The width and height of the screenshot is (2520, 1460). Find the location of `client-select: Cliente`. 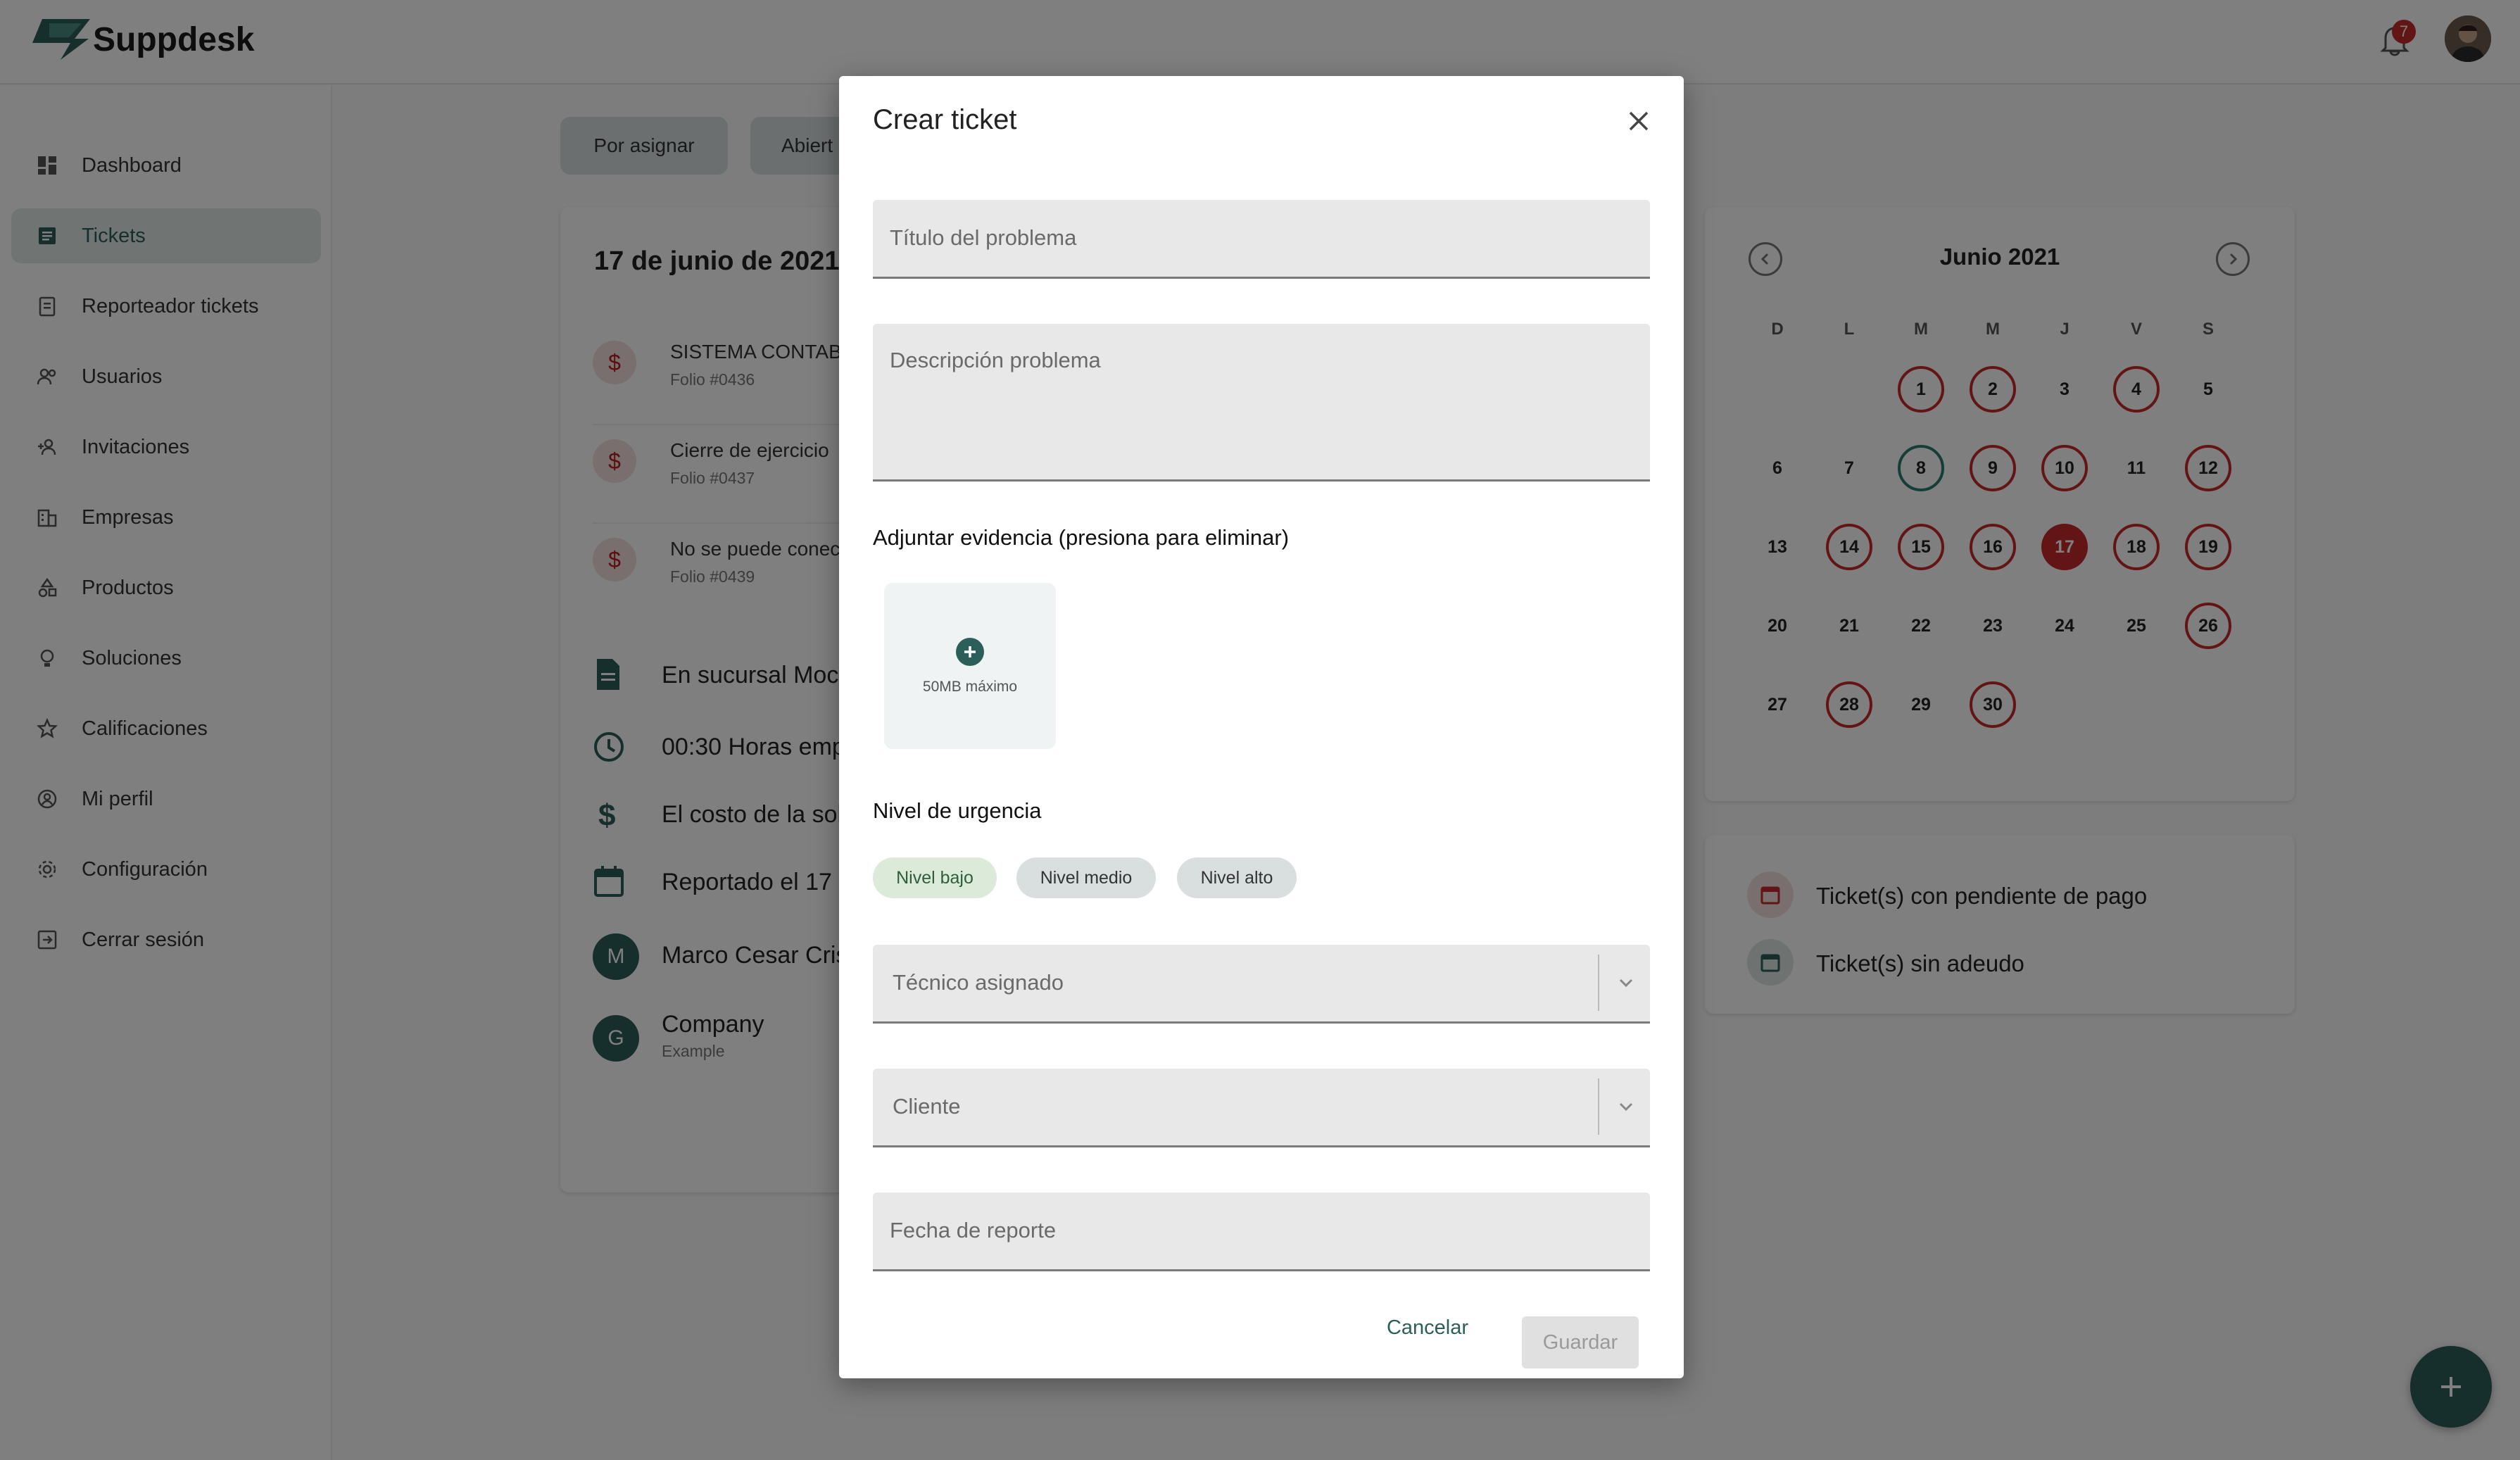

client-select: Cliente is located at coordinates (1262, 1108).